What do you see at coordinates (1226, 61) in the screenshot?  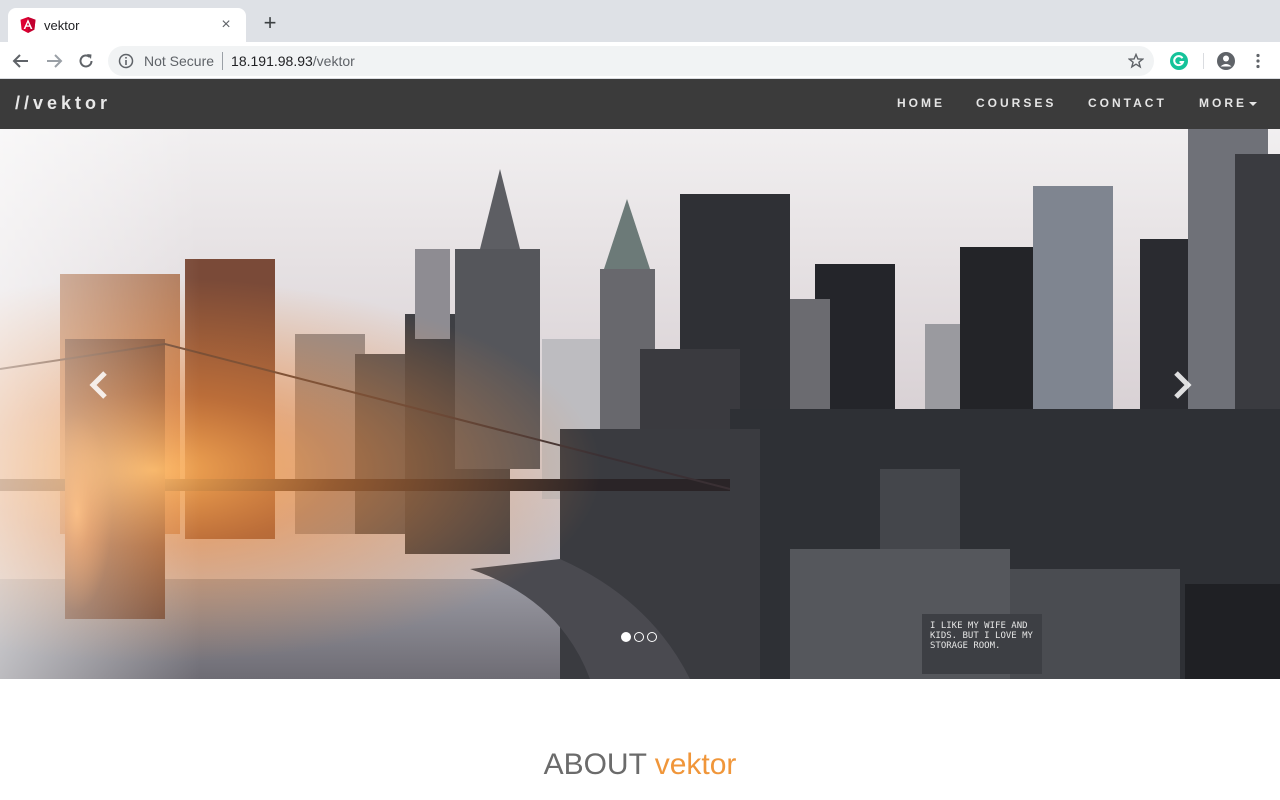 I see `profile-icon` at bounding box center [1226, 61].